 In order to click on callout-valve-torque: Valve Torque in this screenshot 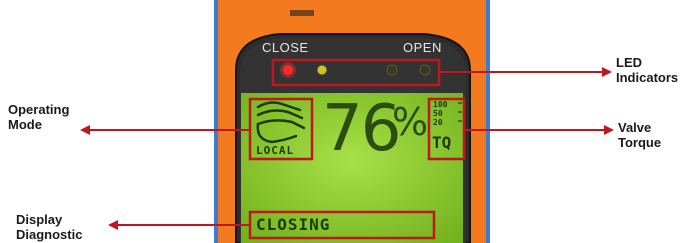, I will do `click(639, 135)`.